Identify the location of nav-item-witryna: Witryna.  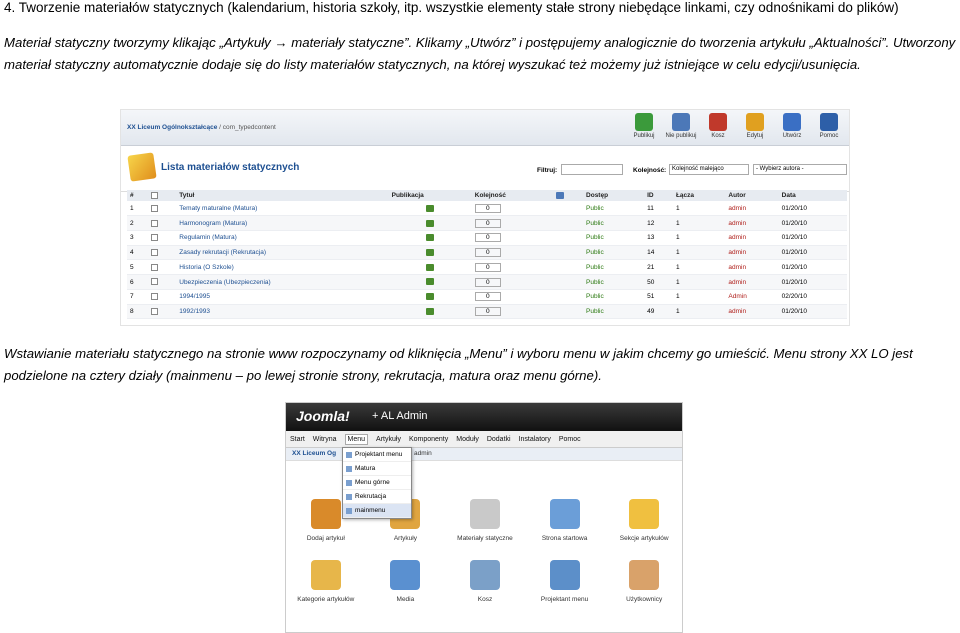
(325, 439).